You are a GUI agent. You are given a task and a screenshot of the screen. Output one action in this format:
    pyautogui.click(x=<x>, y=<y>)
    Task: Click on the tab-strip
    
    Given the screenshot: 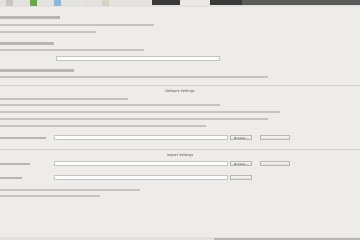 What is the action you would take?
    pyautogui.click(x=256, y=2)
    